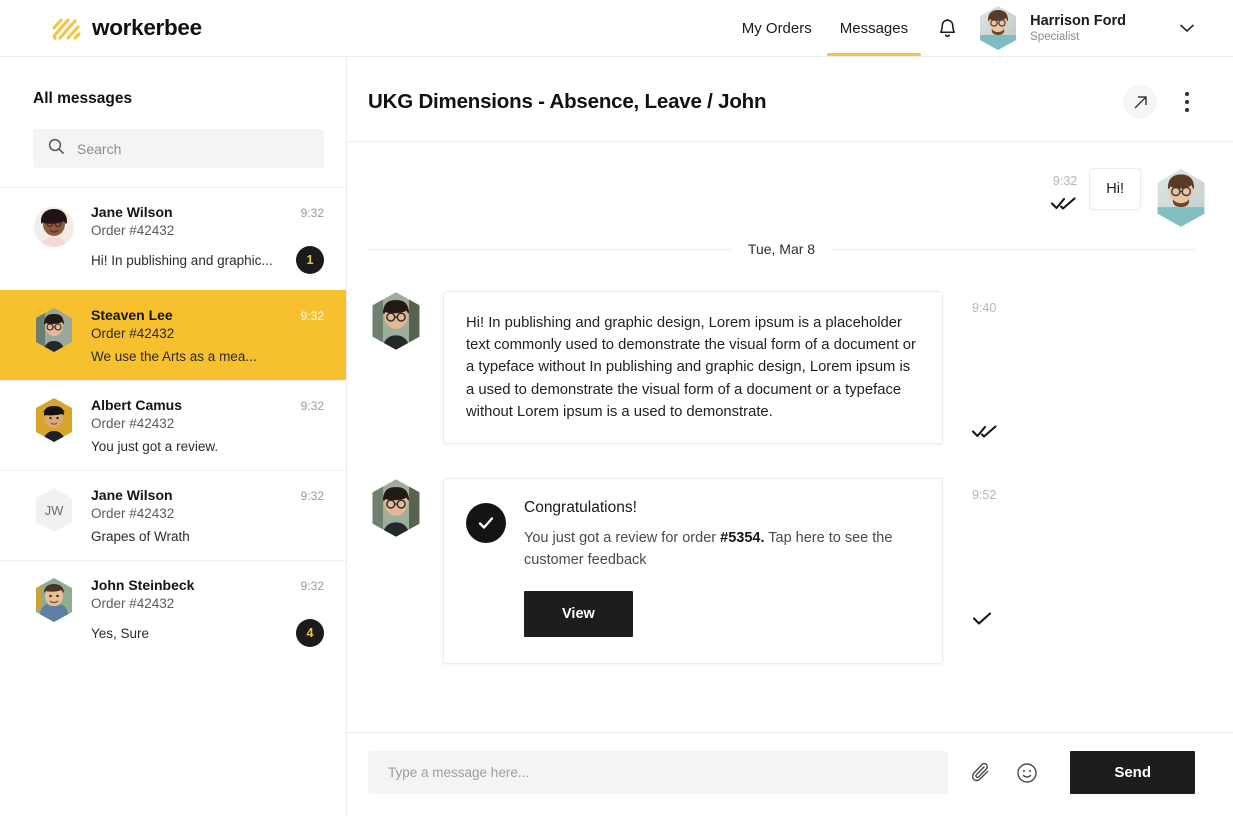 This screenshot has height=816, width=1233. What do you see at coordinates (207, 633) in the screenshot?
I see `conversation-preview-row: Yes, Sure 4` at bounding box center [207, 633].